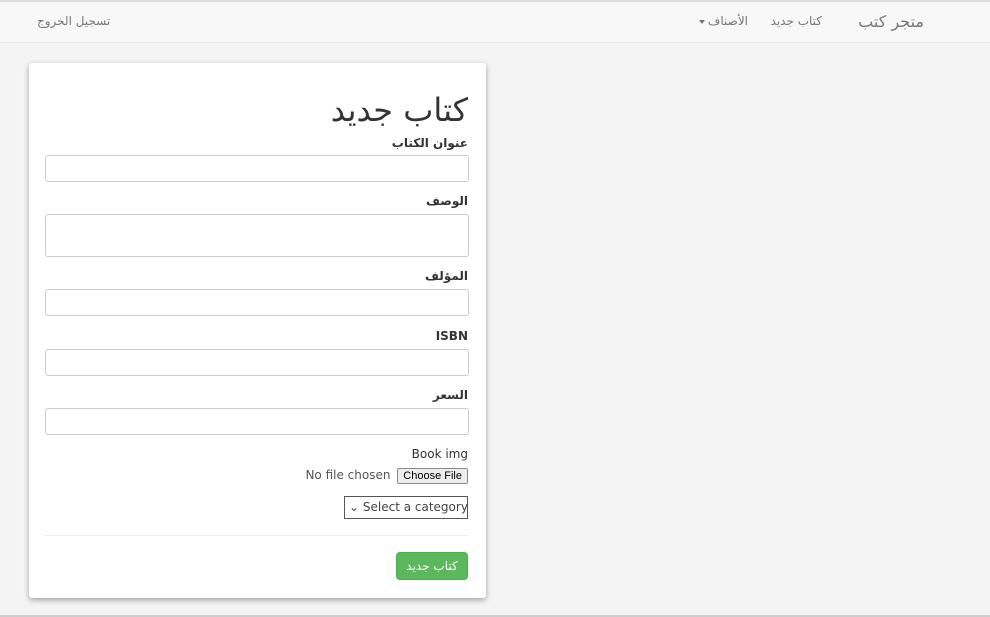  I want to click on categories-label: الأصناف, so click(727, 21).